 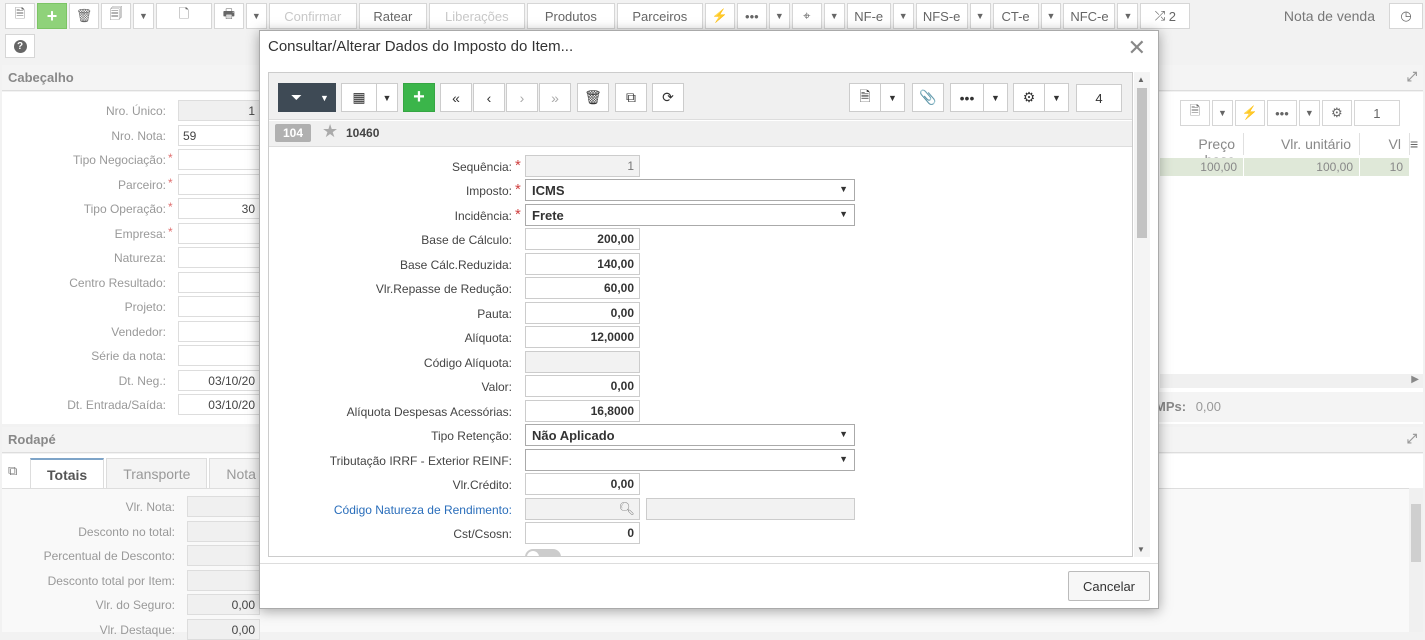 I want to click on base-reduzida-field: 140,00, so click(x=582, y=264).